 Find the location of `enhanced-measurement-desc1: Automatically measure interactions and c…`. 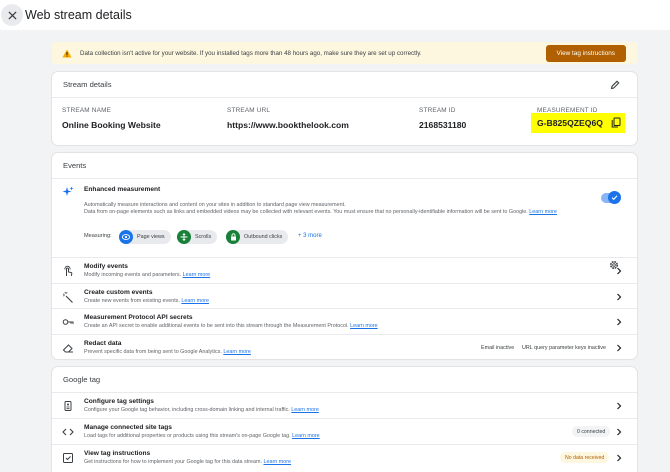

enhanced-measurement-desc1: Automatically measure interactions and c… is located at coordinates (215, 205).